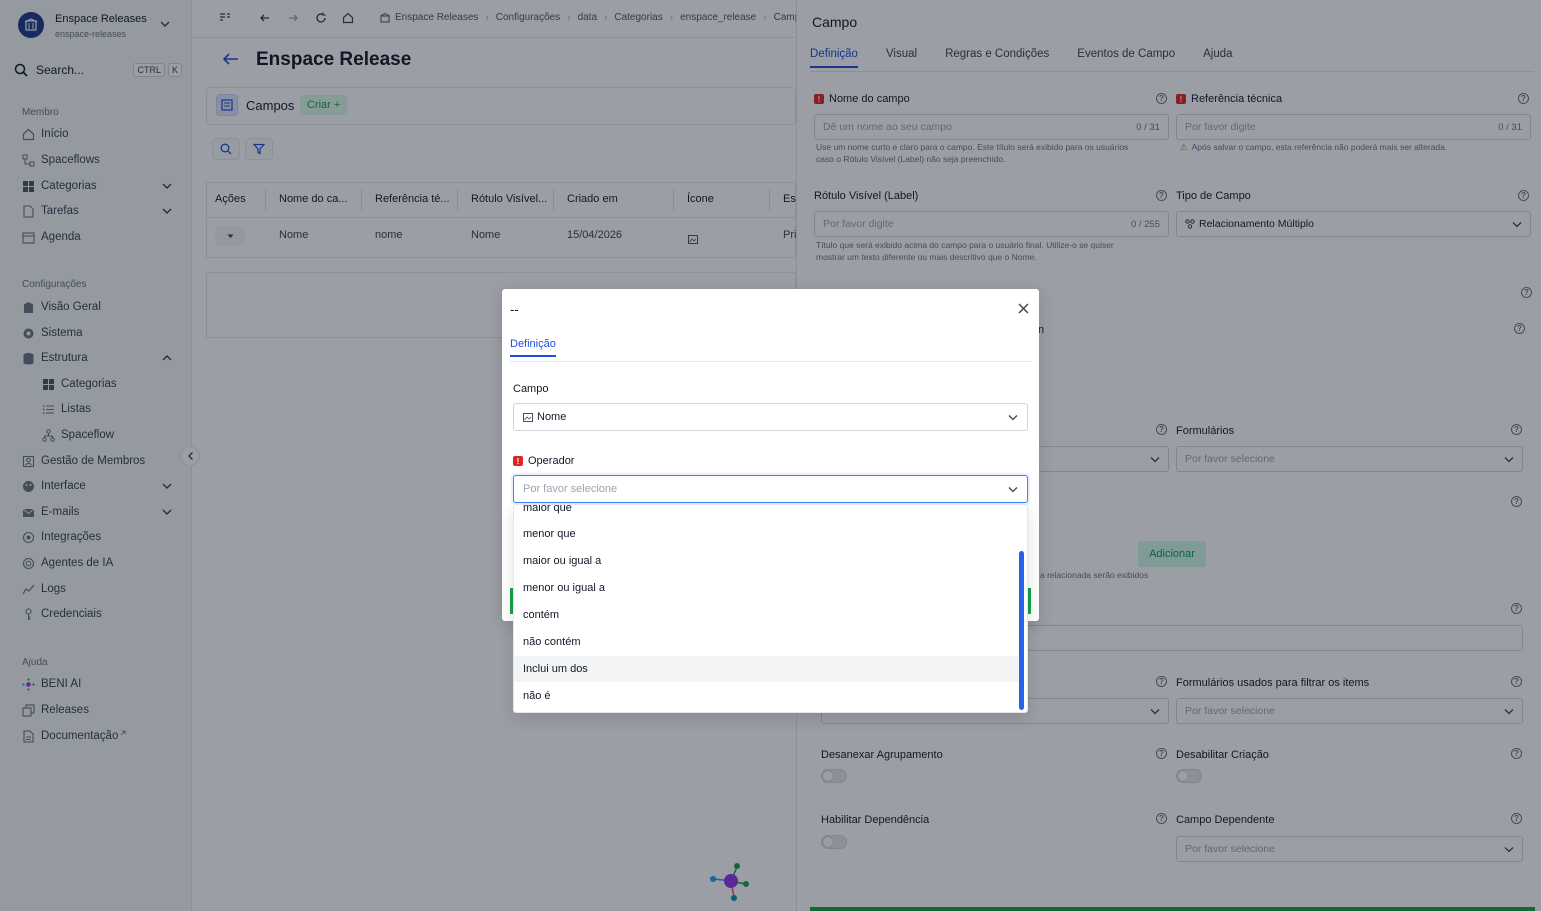 Image resolution: width=1541 pixels, height=911 pixels. I want to click on option-inclui-um-dos: Inclui um dos, so click(766, 669).